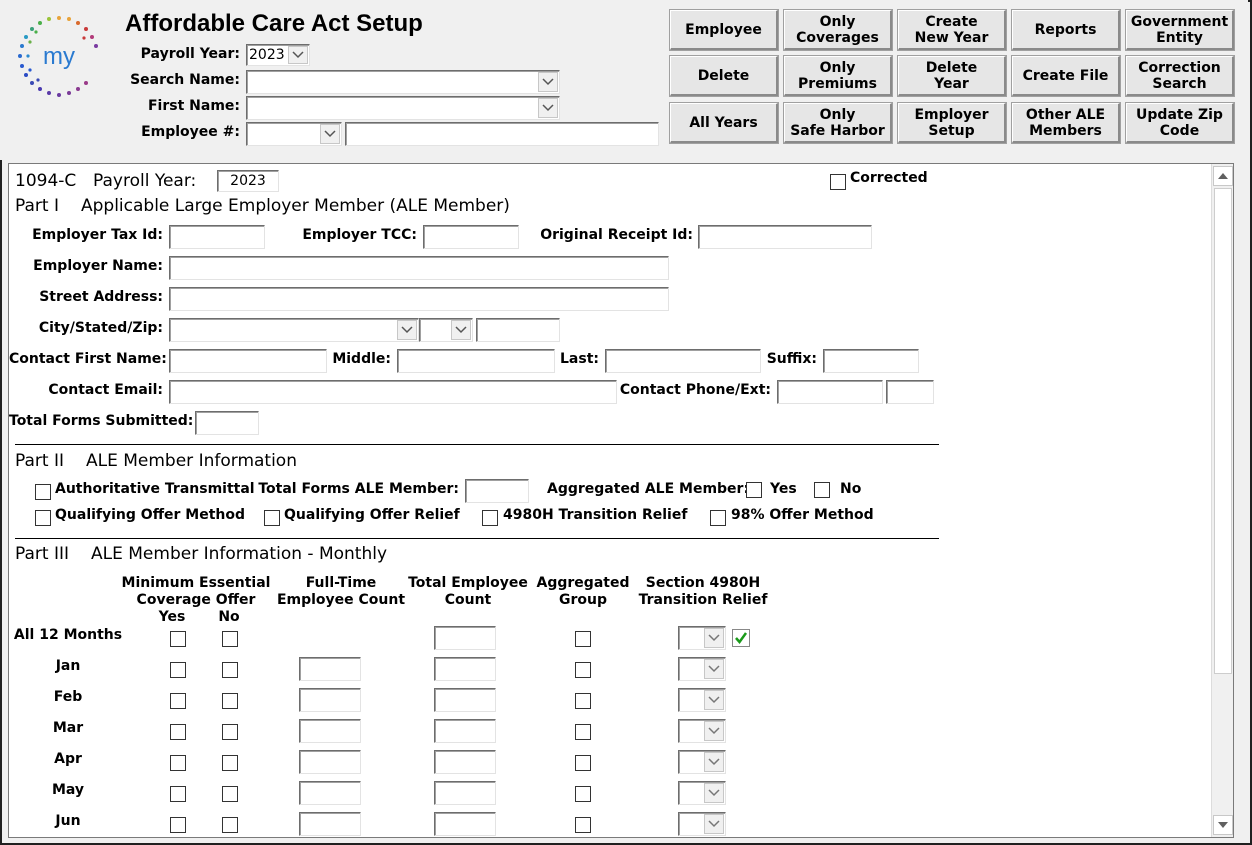 The image size is (1252, 845). I want to click on contact-middle-field, so click(476, 361).